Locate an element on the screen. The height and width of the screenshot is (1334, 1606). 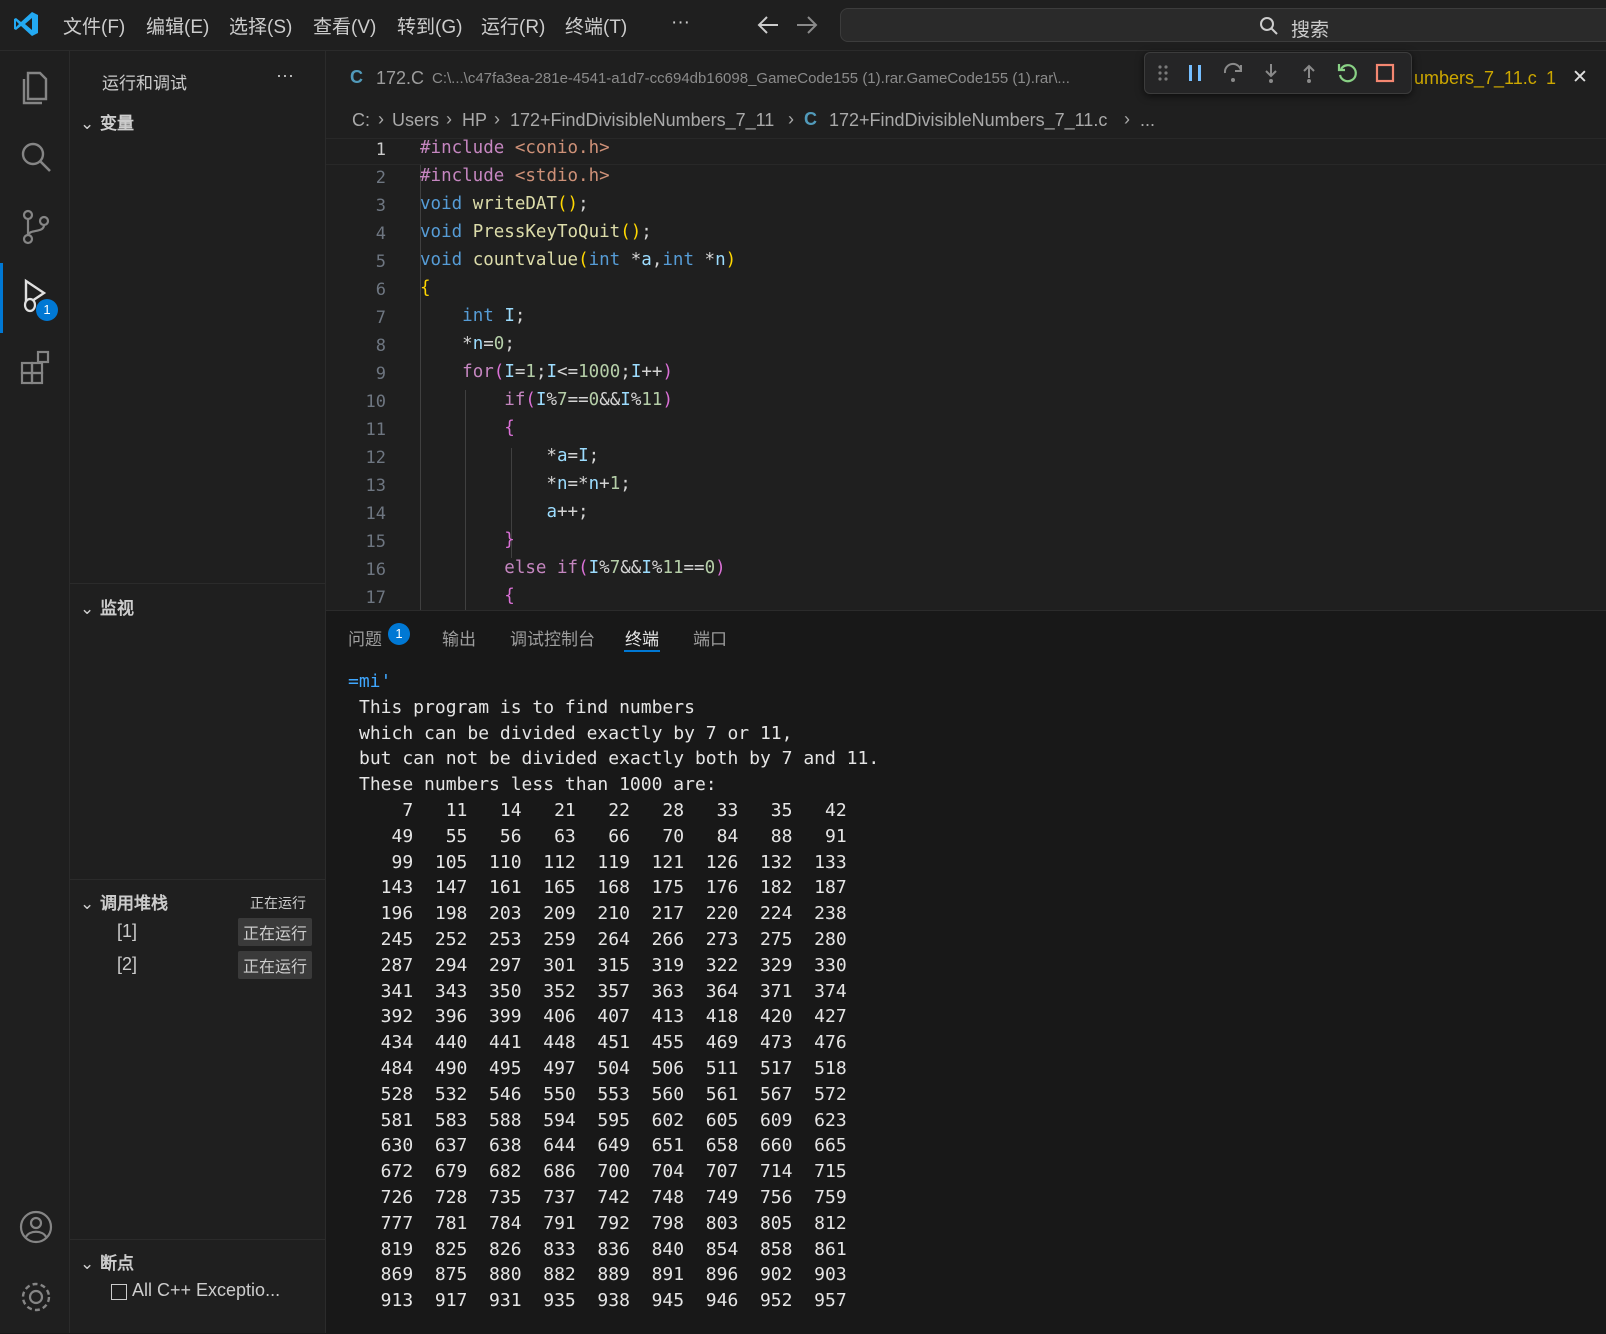
breadcrumb-item: 172+FindDivisibleNumbers_7_11 is located at coordinates (642, 120).